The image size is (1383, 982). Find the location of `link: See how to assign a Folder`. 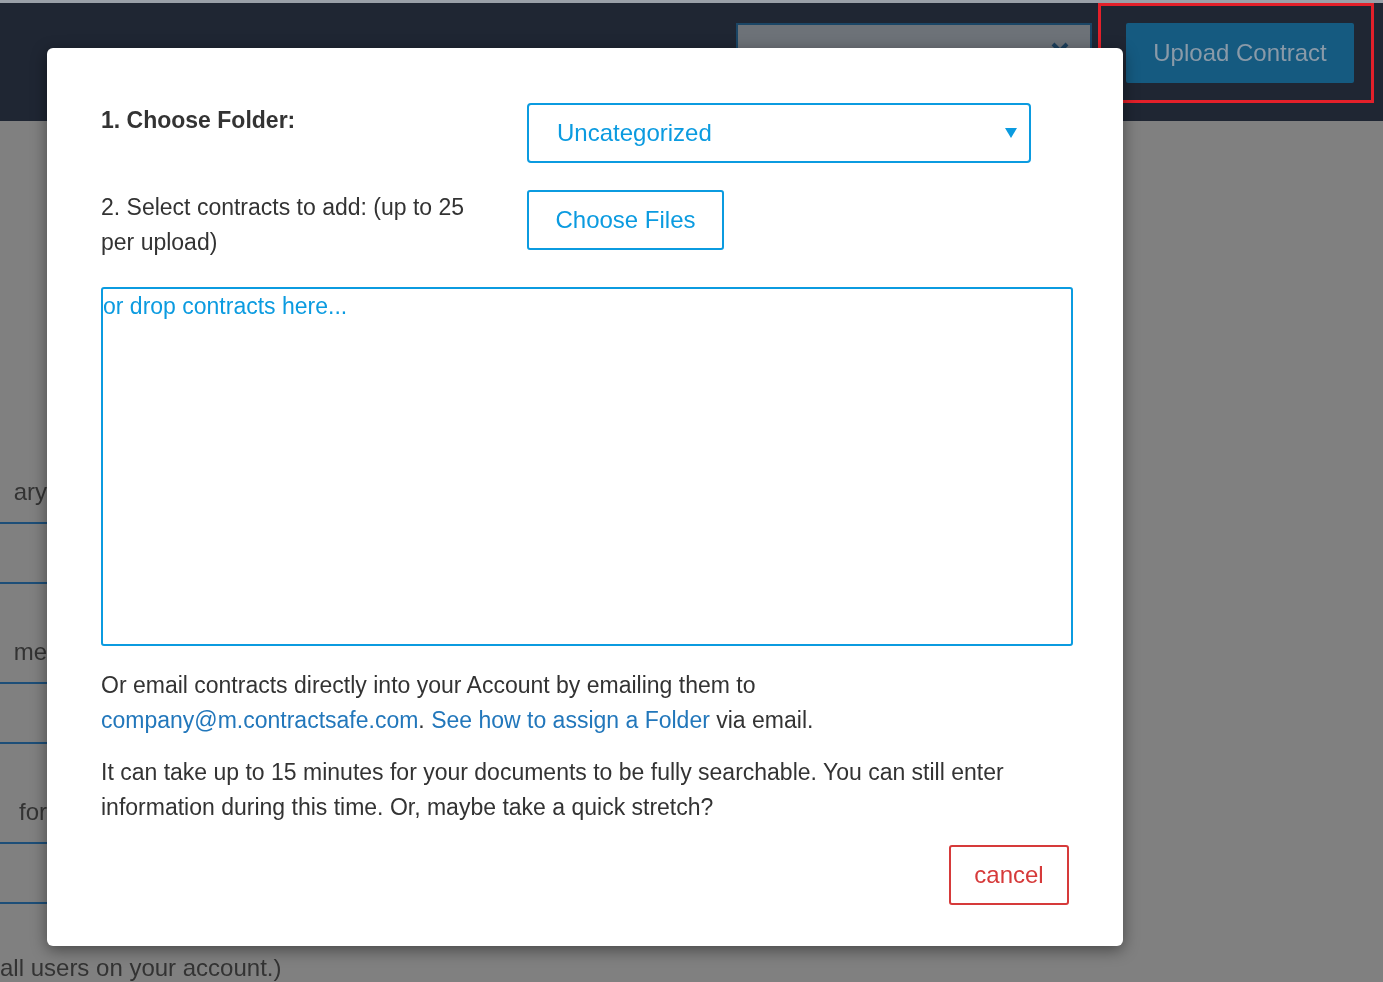

link: See how to assign a Folder is located at coordinates (570, 720).